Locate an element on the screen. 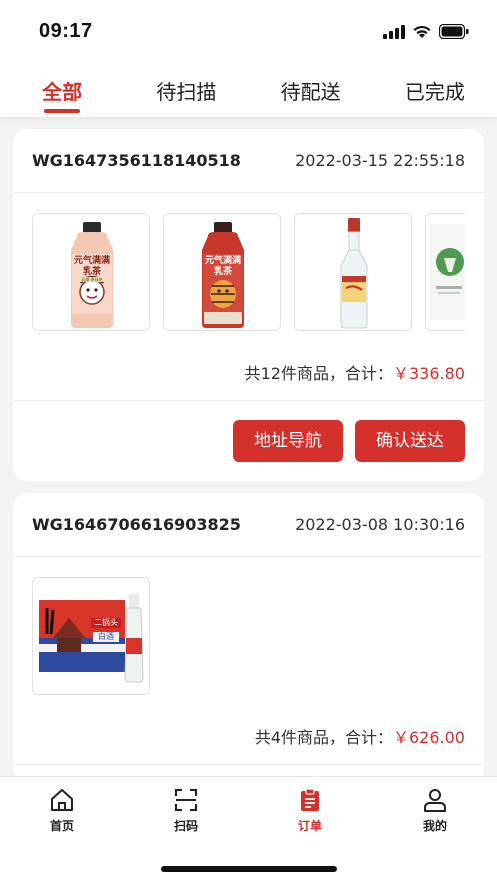 The image size is (497, 883). product-thumbnail: 二锅头 白酒 is located at coordinates (91, 636).